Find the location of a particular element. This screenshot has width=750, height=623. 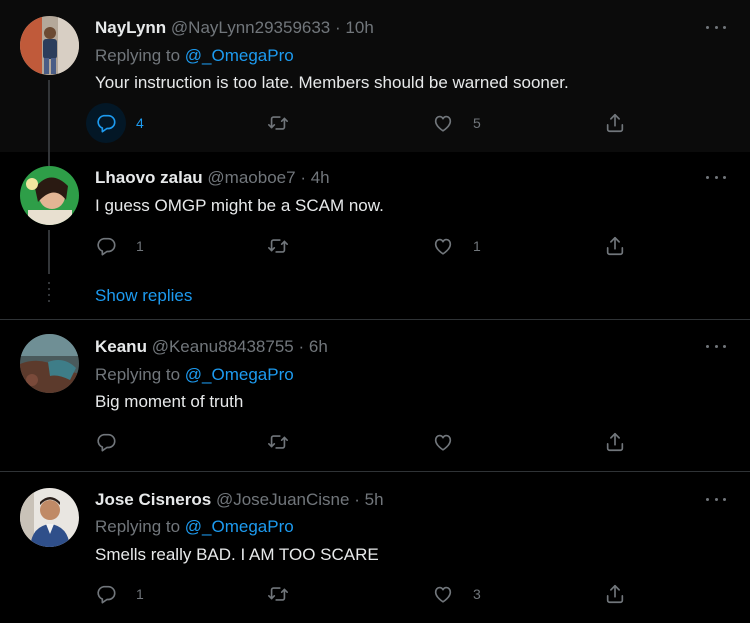

handle: @Keanu88438755 is located at coordinates (223, 346).